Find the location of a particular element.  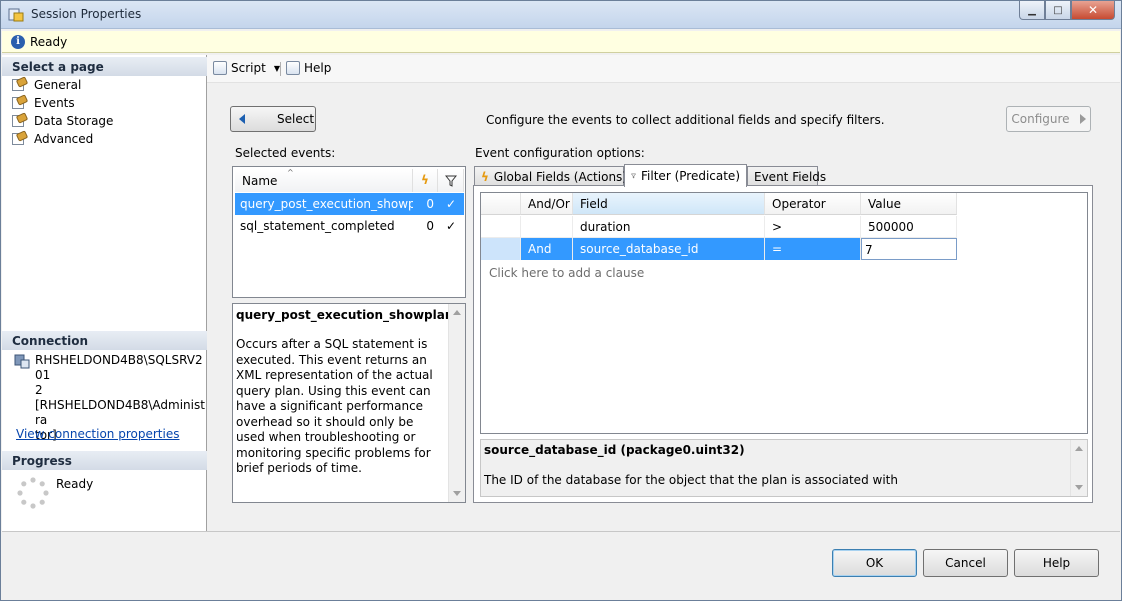

script-label: Script is located at coordinates (248, 68).